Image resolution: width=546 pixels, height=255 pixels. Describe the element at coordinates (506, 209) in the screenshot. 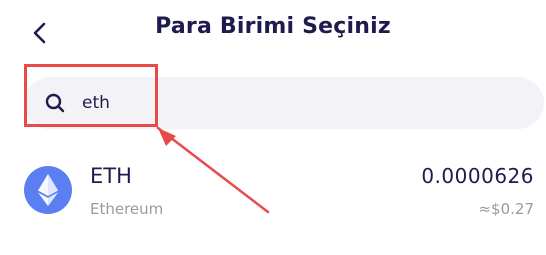

I see `coin-fiat-value: ≈$0.27` at that location.